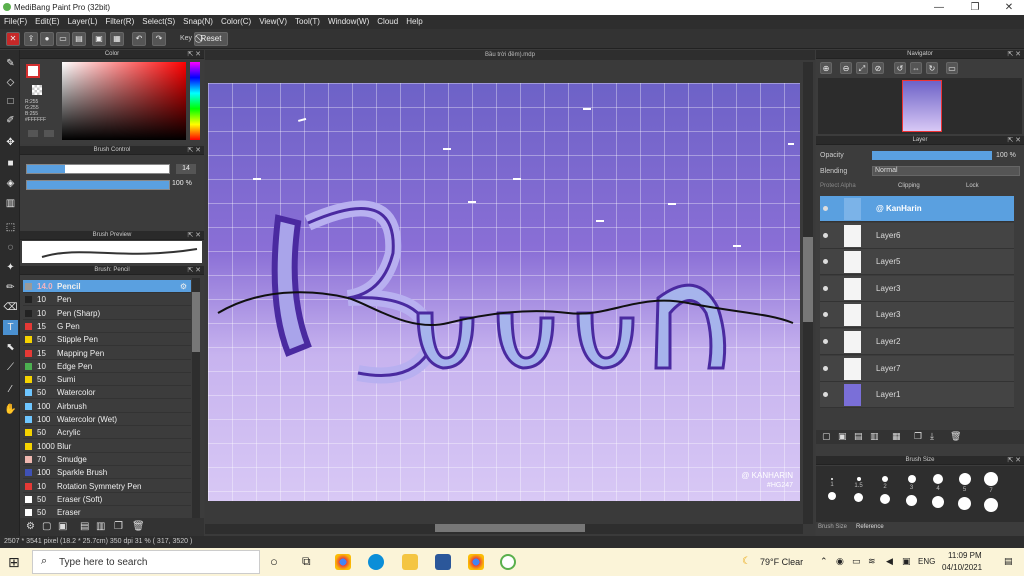  I want to click on canvas-vscroll-thumb, so click(808, 279).